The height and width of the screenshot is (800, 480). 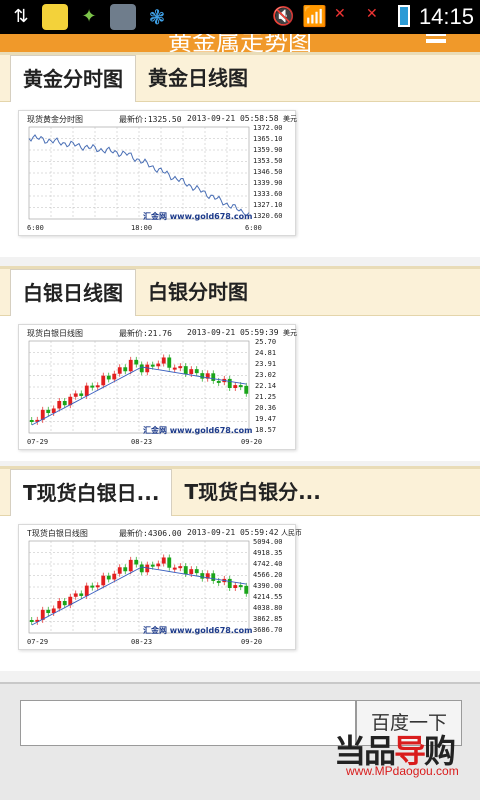 What do you see at coordinates (268, 139) in the screenshot?
I see `y-tick: 1365.10` at bounding box center [268, 139].